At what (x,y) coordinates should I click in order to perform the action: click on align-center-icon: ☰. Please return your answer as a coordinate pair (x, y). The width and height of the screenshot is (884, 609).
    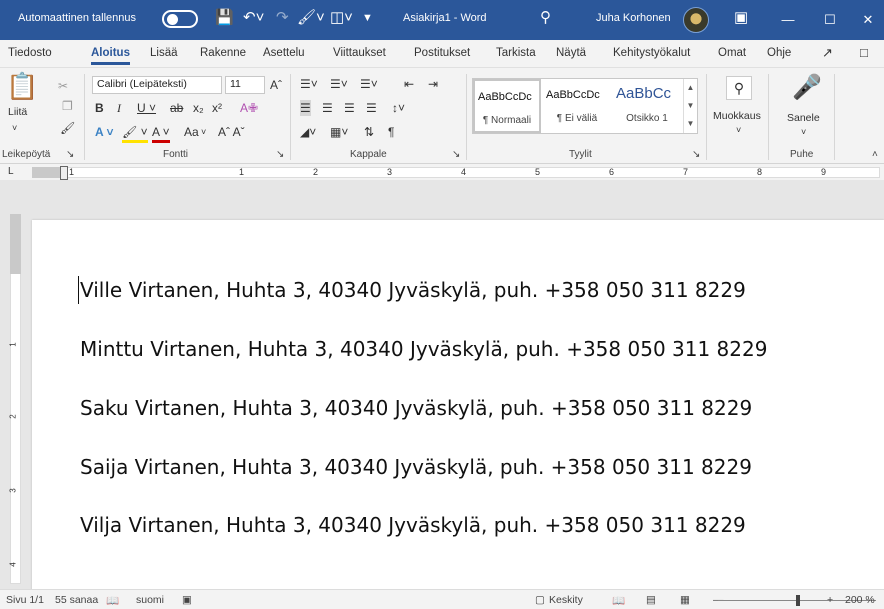
    Looking at the image, I should click on (327, 108).